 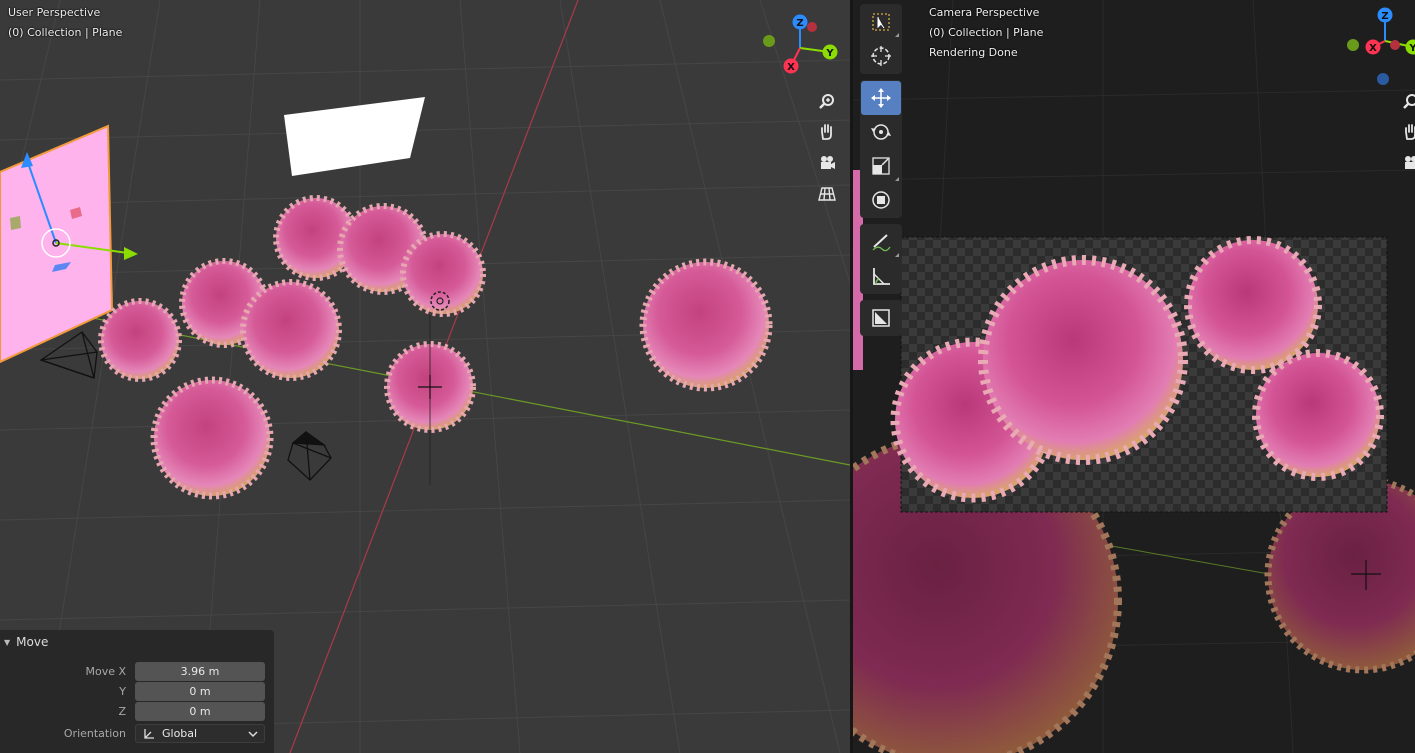 I want to click on tool-group-annotate, so click(x=881, y=259).